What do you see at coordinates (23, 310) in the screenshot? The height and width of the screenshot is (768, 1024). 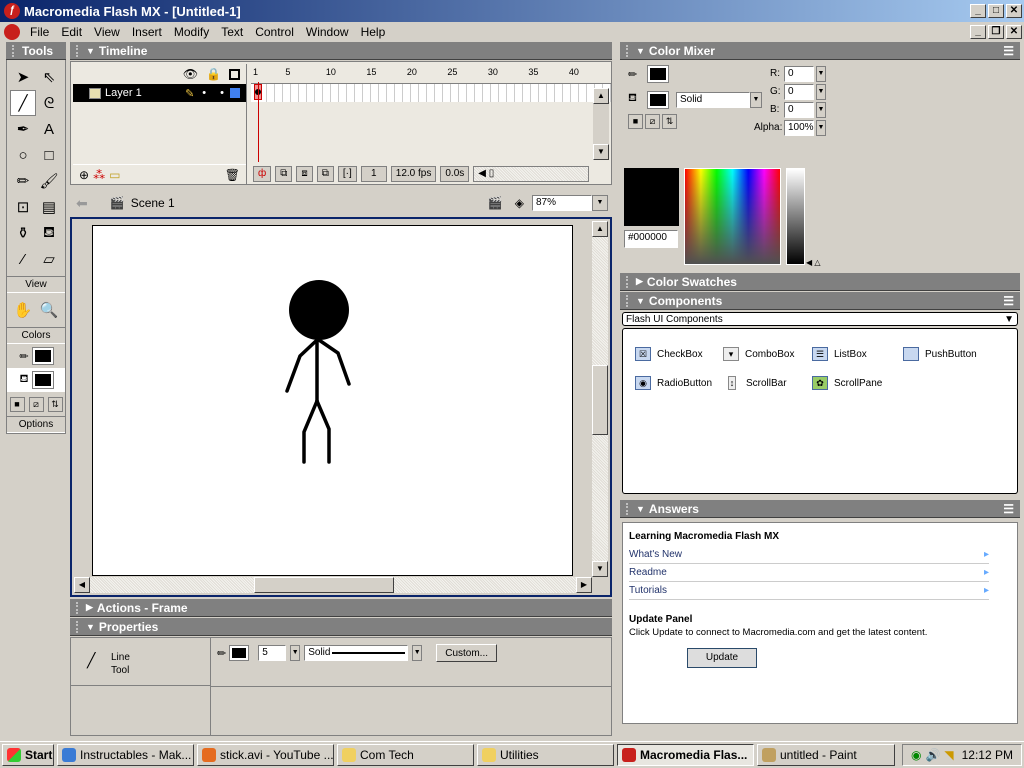 I see `hand-tool-icon: ✋` at bounding box center [23, 310].